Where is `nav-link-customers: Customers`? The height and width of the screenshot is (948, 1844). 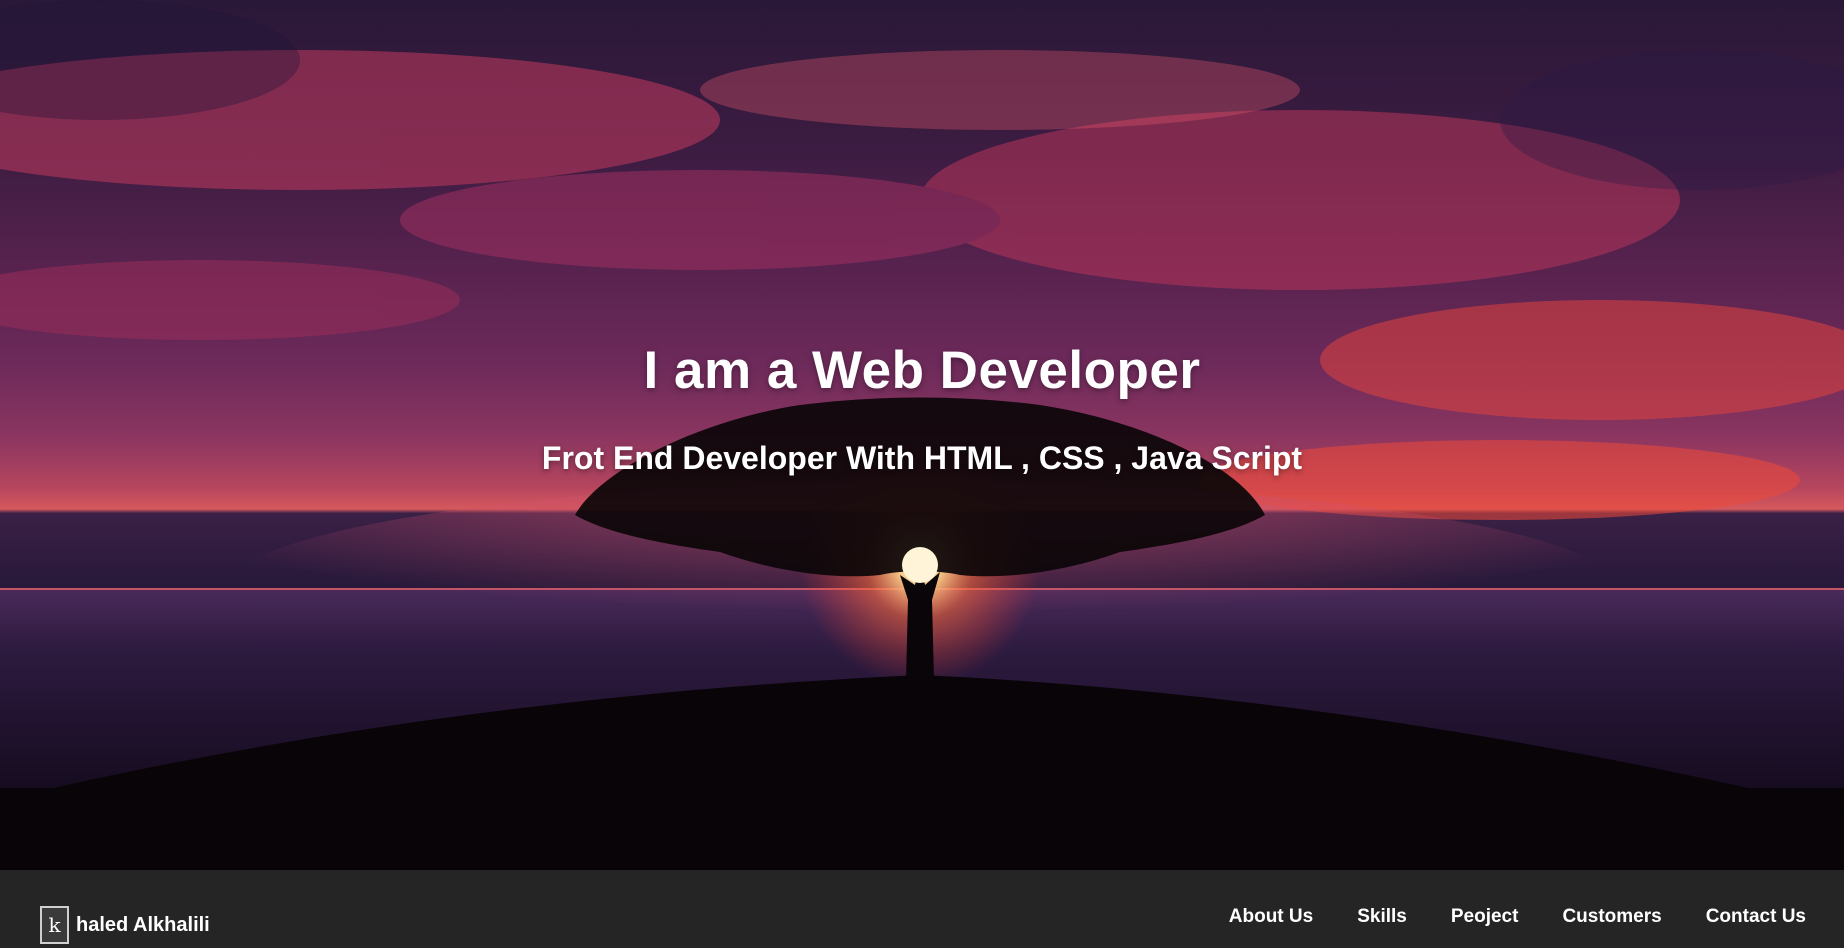
nav-link-customers: Customers is located at coordinates (1611, 917).